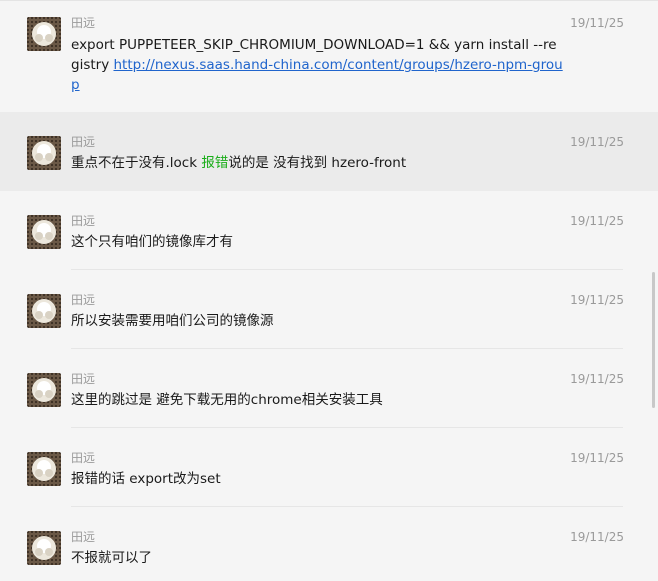 This screenshot has width=658, height=581. Describe the element at coordinates (329, 309) in the screenshot. I see `message-item: 田远 19/11/25 所以安装需要用咱们公司的镜像源` at that location.